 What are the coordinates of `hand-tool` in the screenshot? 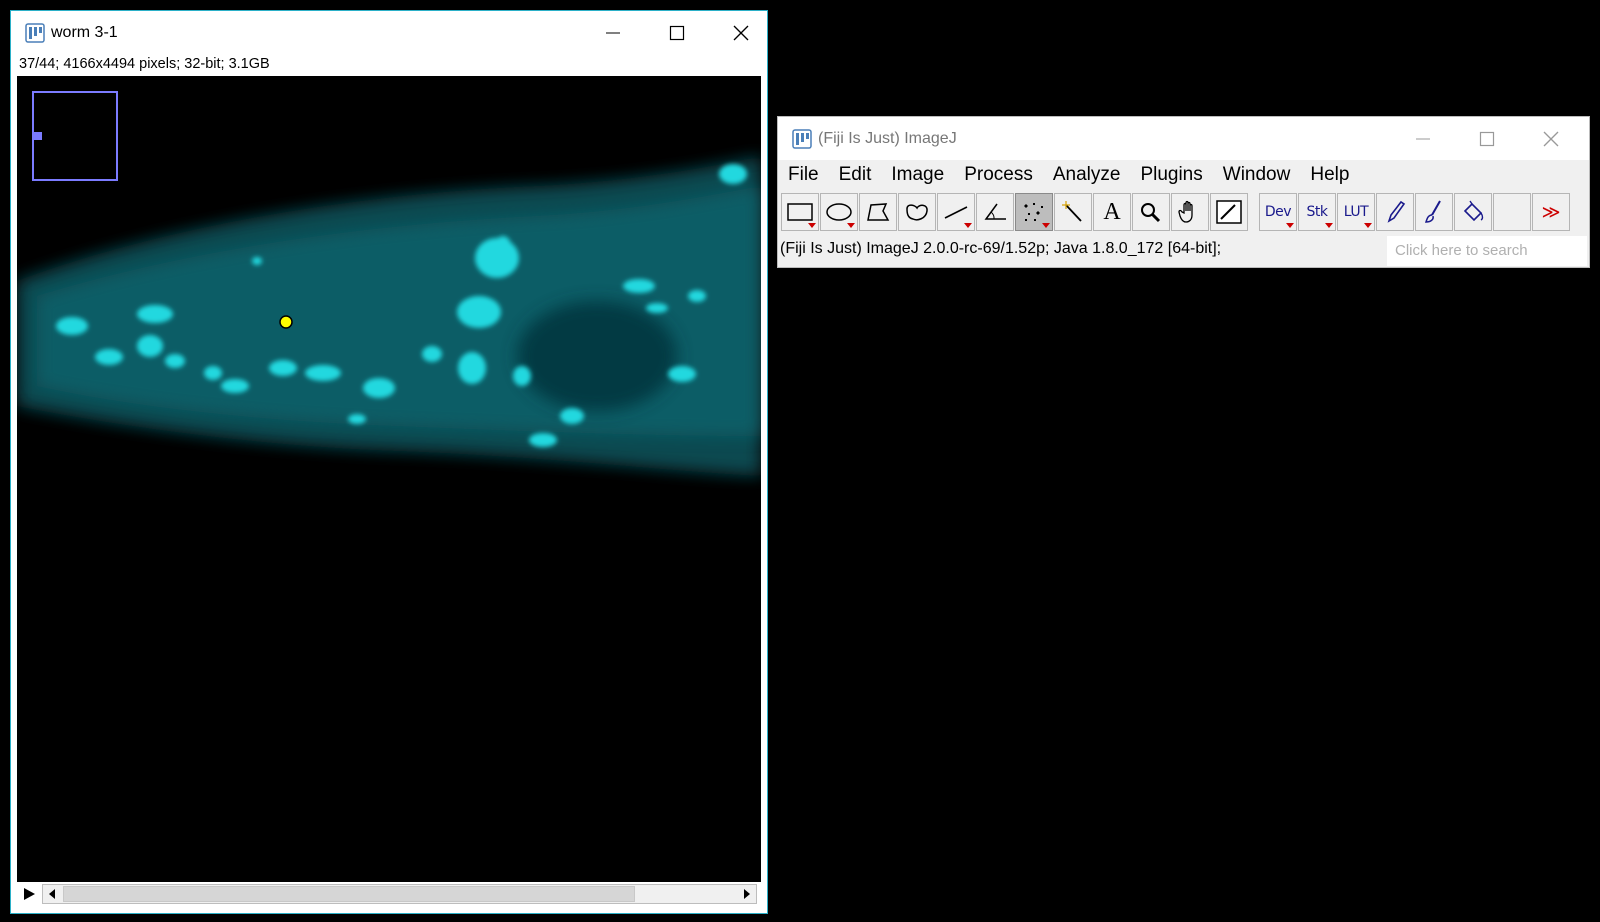 It's located at (1190, 212).